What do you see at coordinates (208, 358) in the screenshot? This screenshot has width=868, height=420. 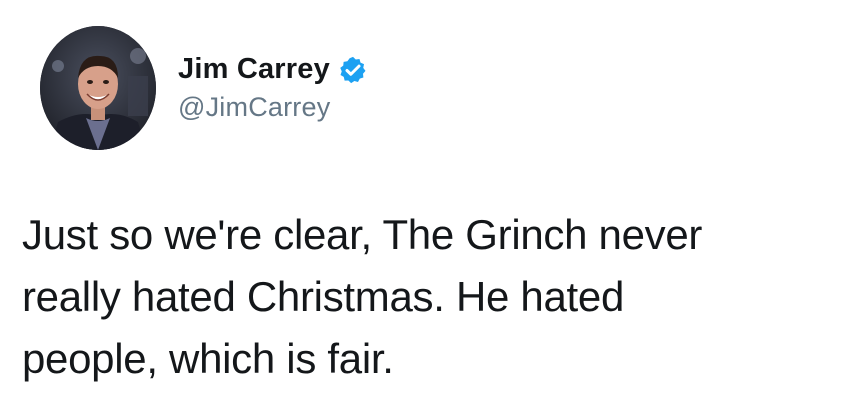 I see `tweet-text-line: people, which is fair.` at bounding box center [208, 358].